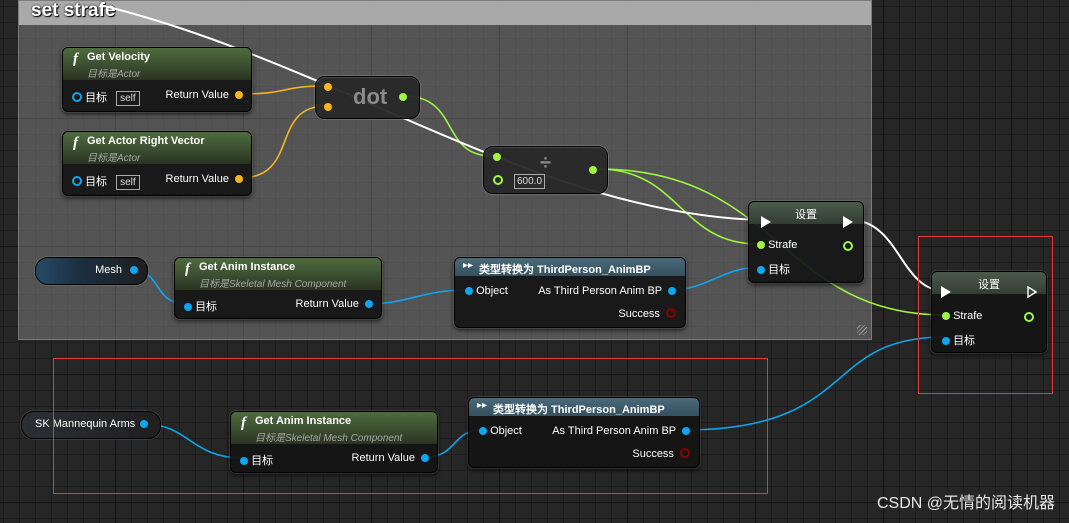 Image resolution: width=1069 pixels, height=523 pixels. I want to click on success-pin: Success, so click(647, 314).